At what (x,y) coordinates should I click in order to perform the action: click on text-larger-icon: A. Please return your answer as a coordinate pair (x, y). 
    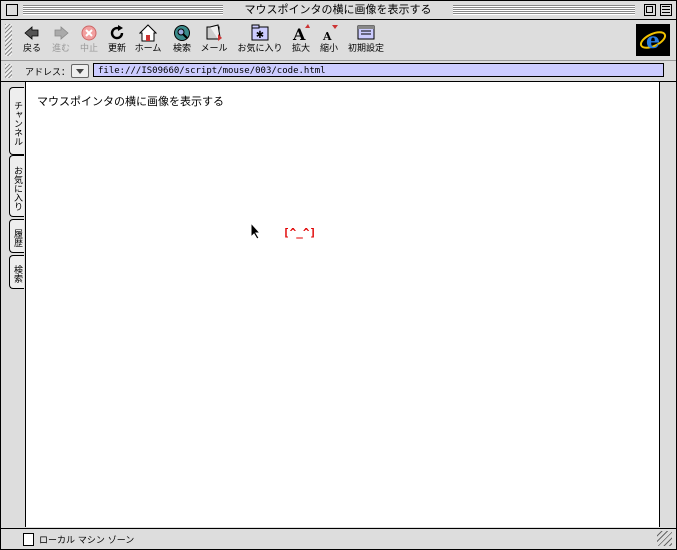
    Looking at the image, I should click on (301, 34).